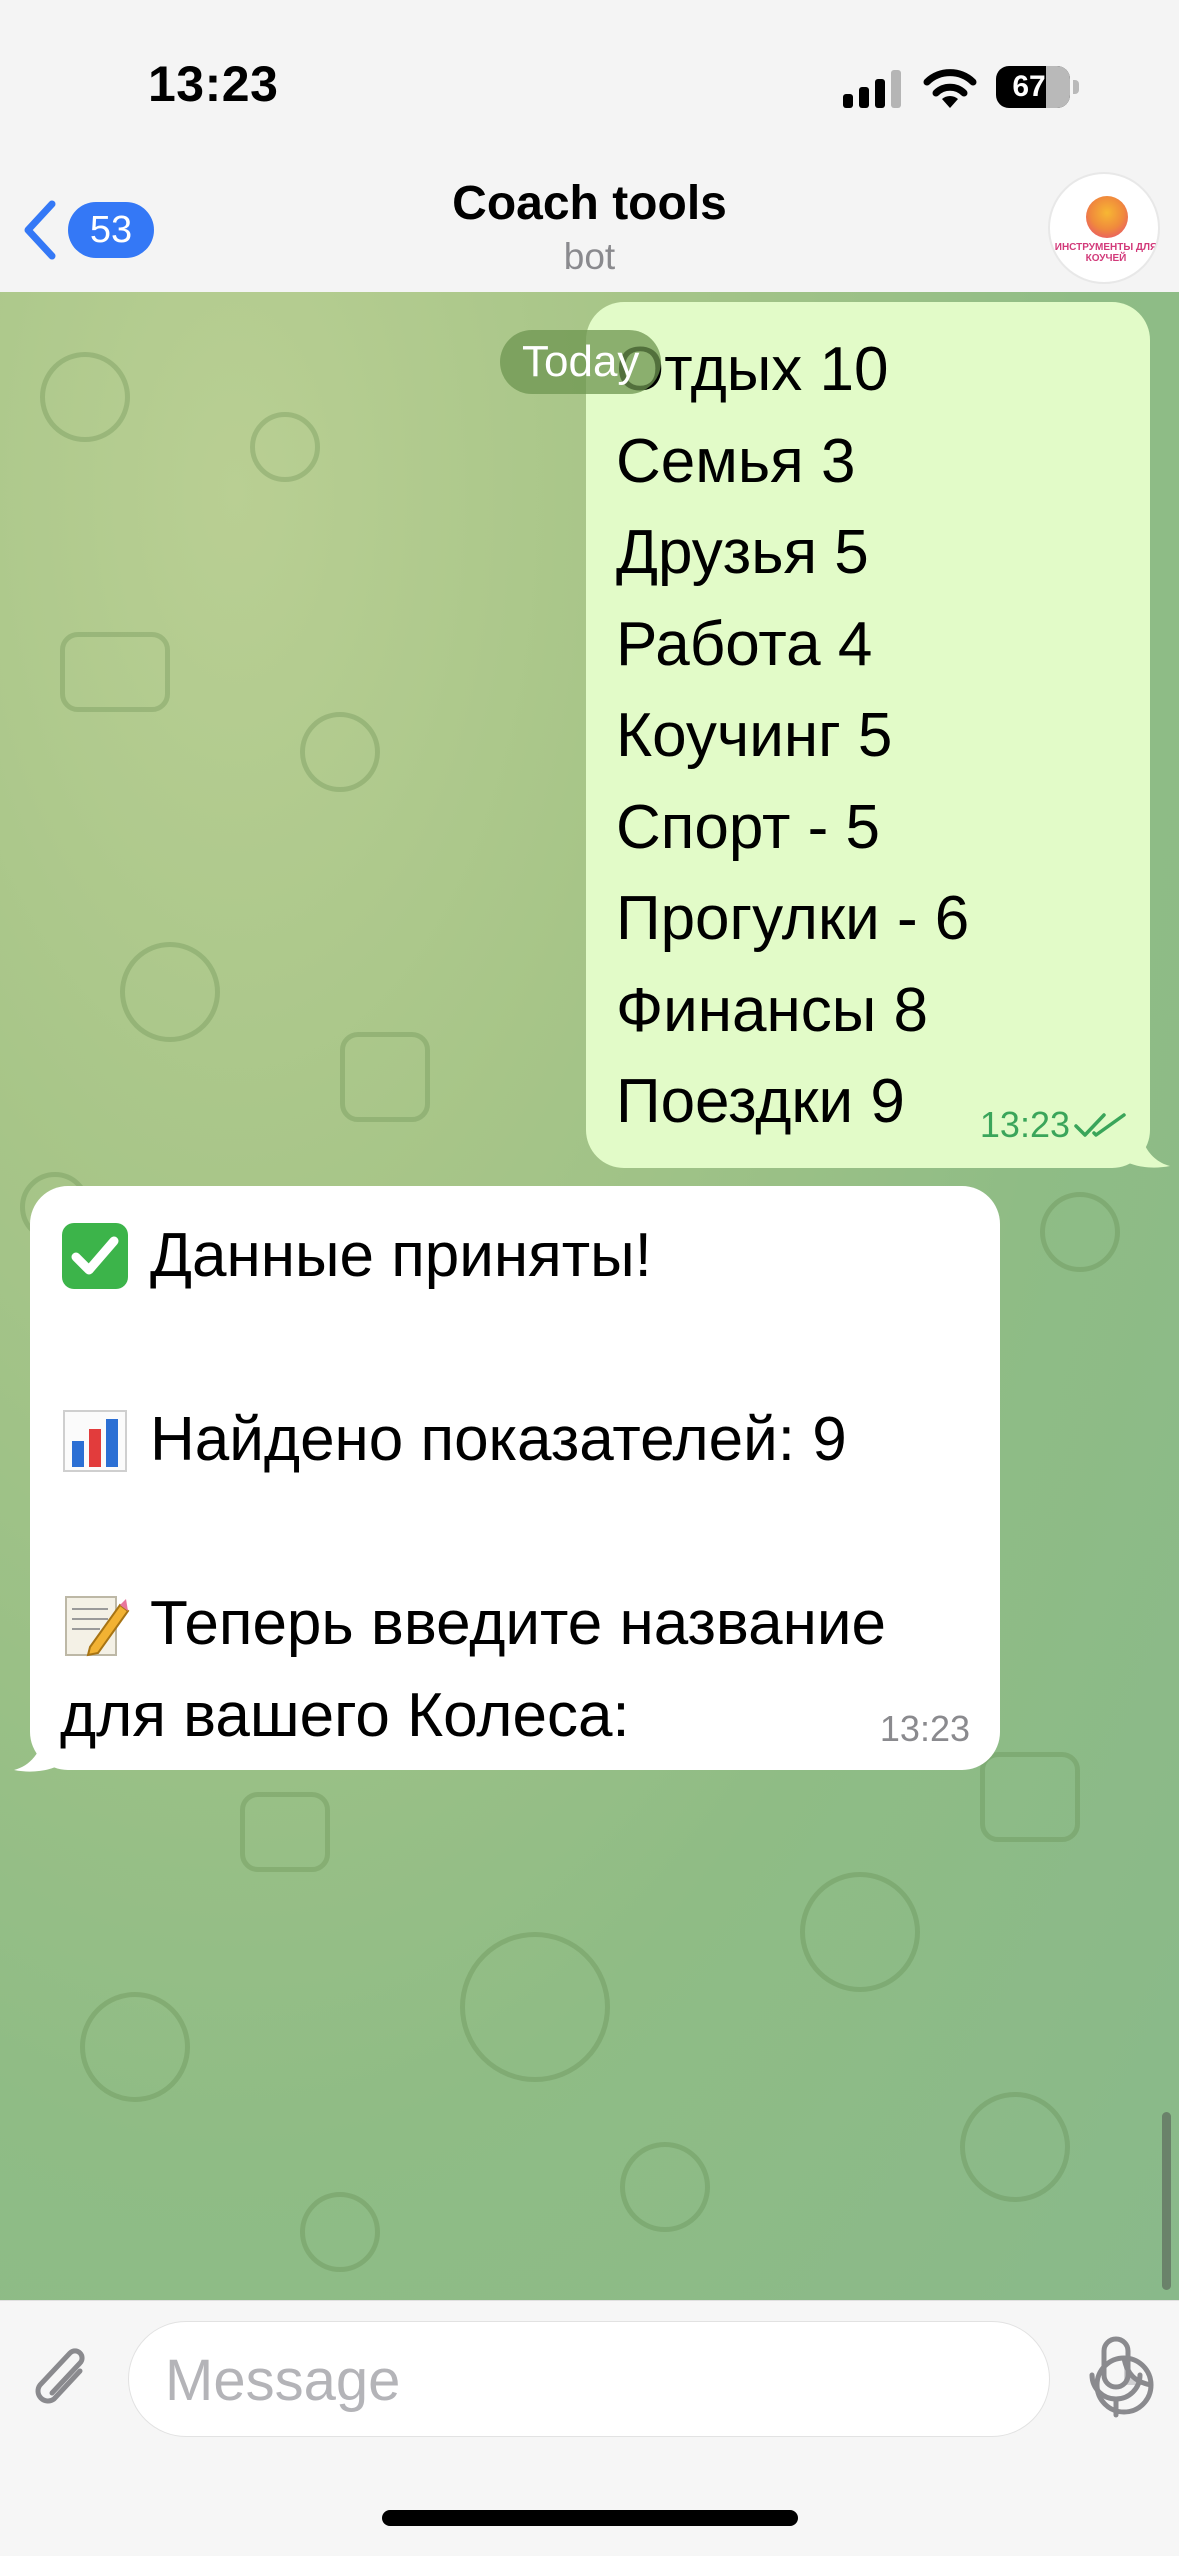 Image resolution: width=1179 pixels, height=2556 pixels. Describe the element at coordinates (555, 2380) in the screenshot. I see `message-input` at that location.